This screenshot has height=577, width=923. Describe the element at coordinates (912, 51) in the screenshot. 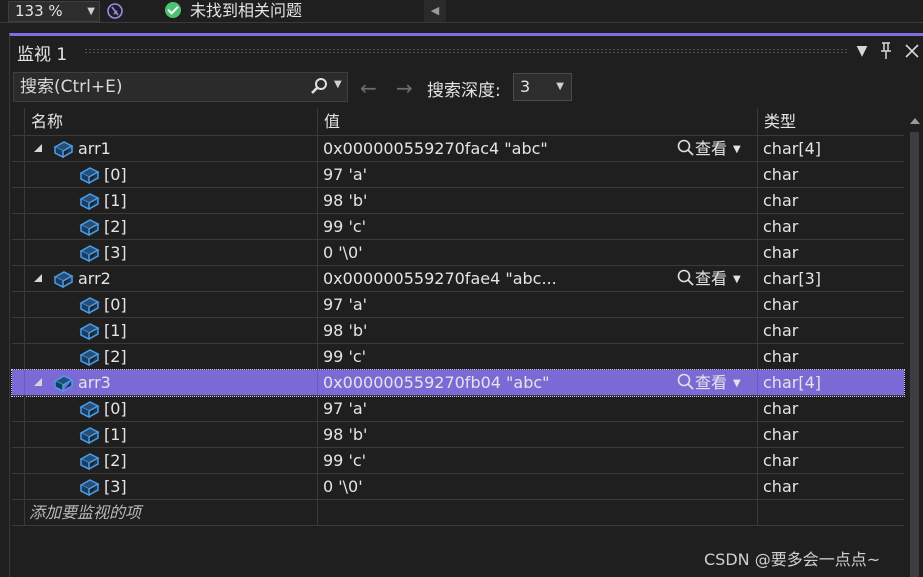

I see `close-icon` at that location.